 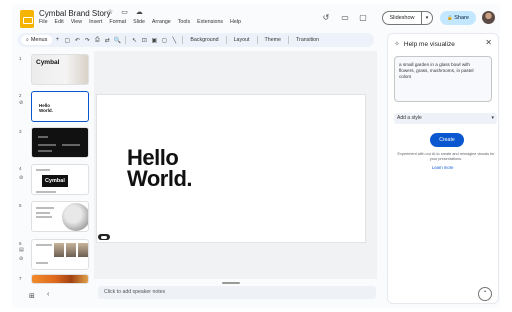 What do you see at coordinates (242, 40) in the screenshot?
I see `layout-button: Layout` at bounding box center [242, 40].